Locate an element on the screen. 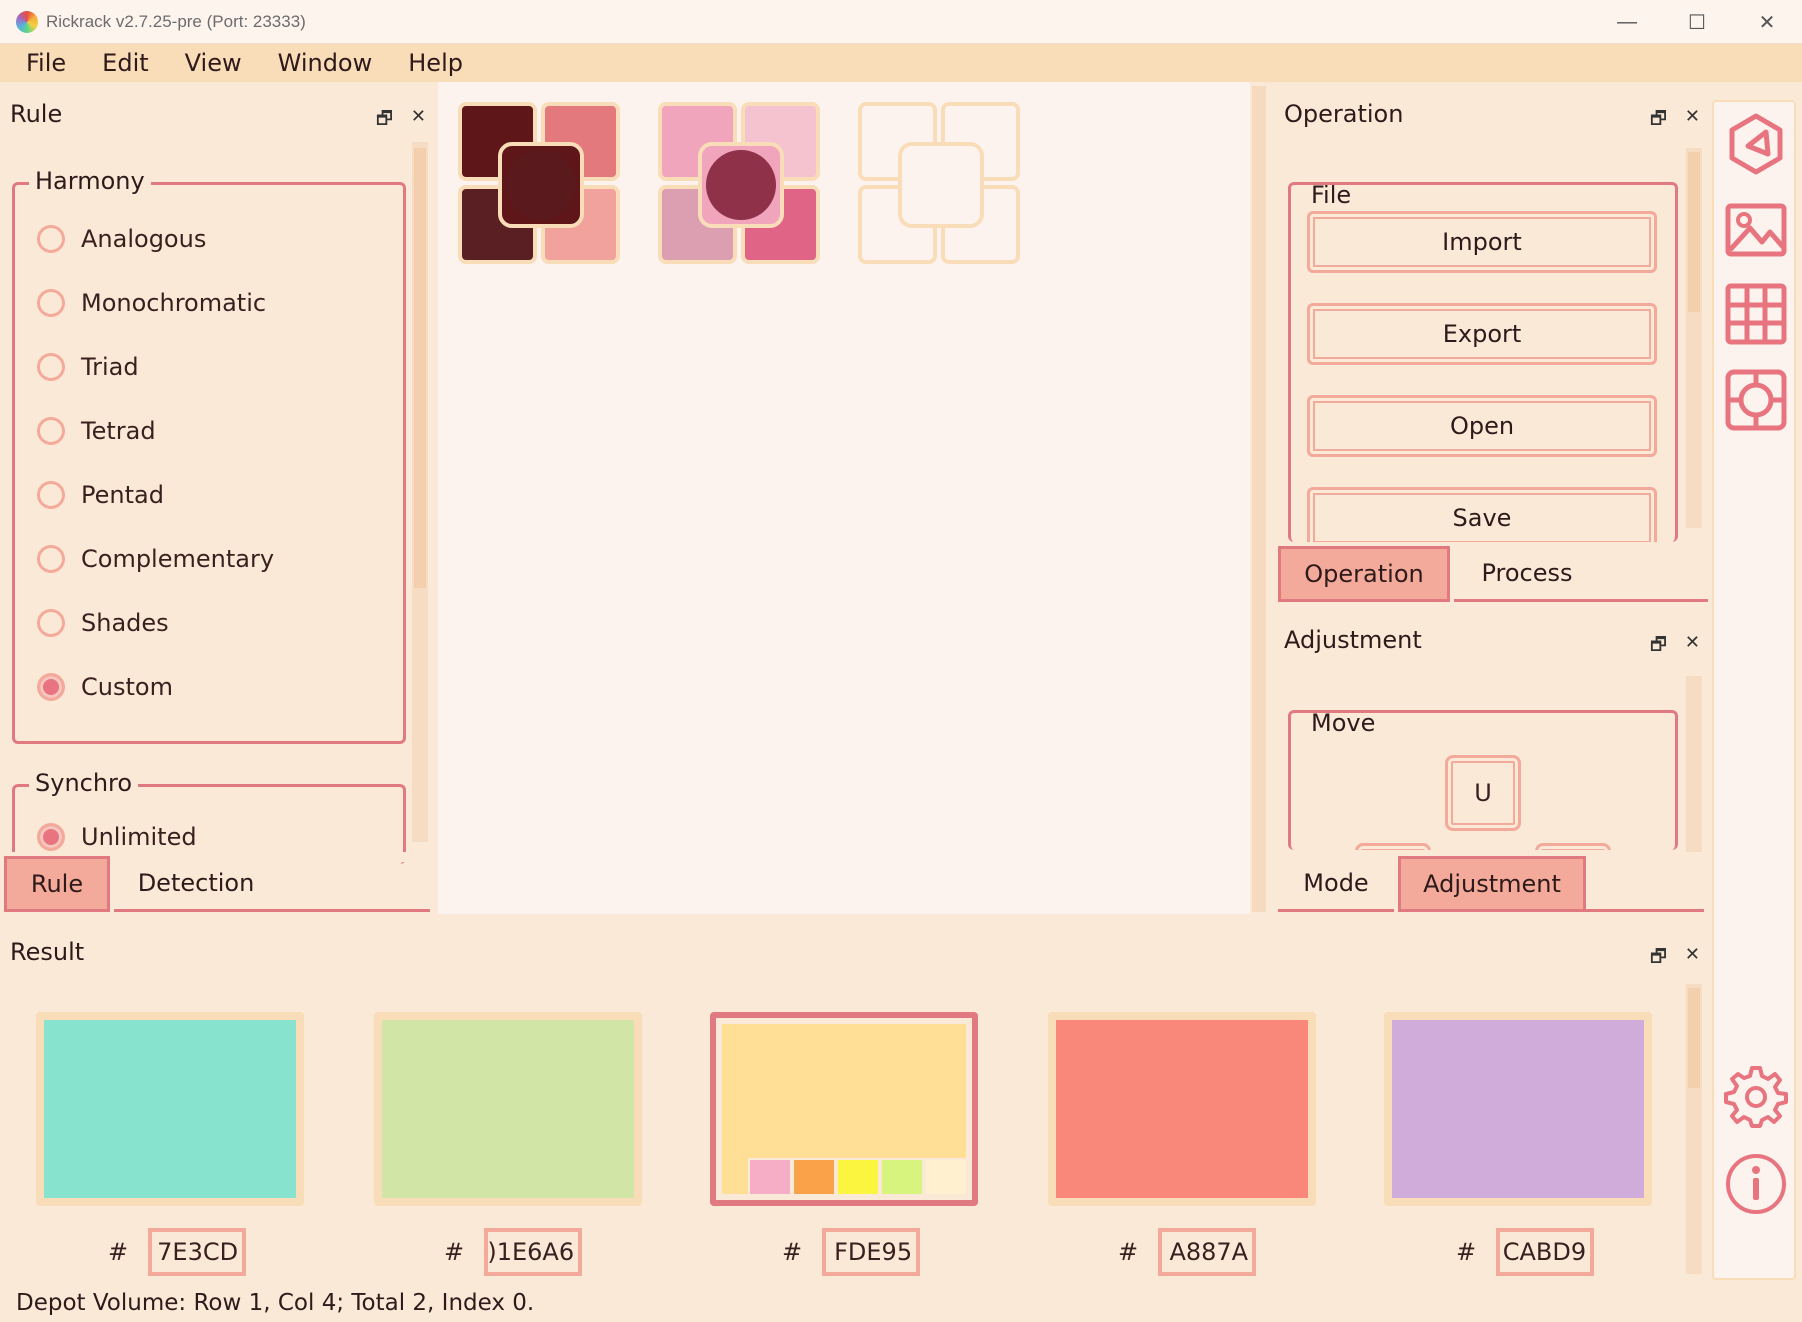 This screenshot has height=1322, width=1802. tab-adjustment: Adjustment is located at coordinates (1492, 884).